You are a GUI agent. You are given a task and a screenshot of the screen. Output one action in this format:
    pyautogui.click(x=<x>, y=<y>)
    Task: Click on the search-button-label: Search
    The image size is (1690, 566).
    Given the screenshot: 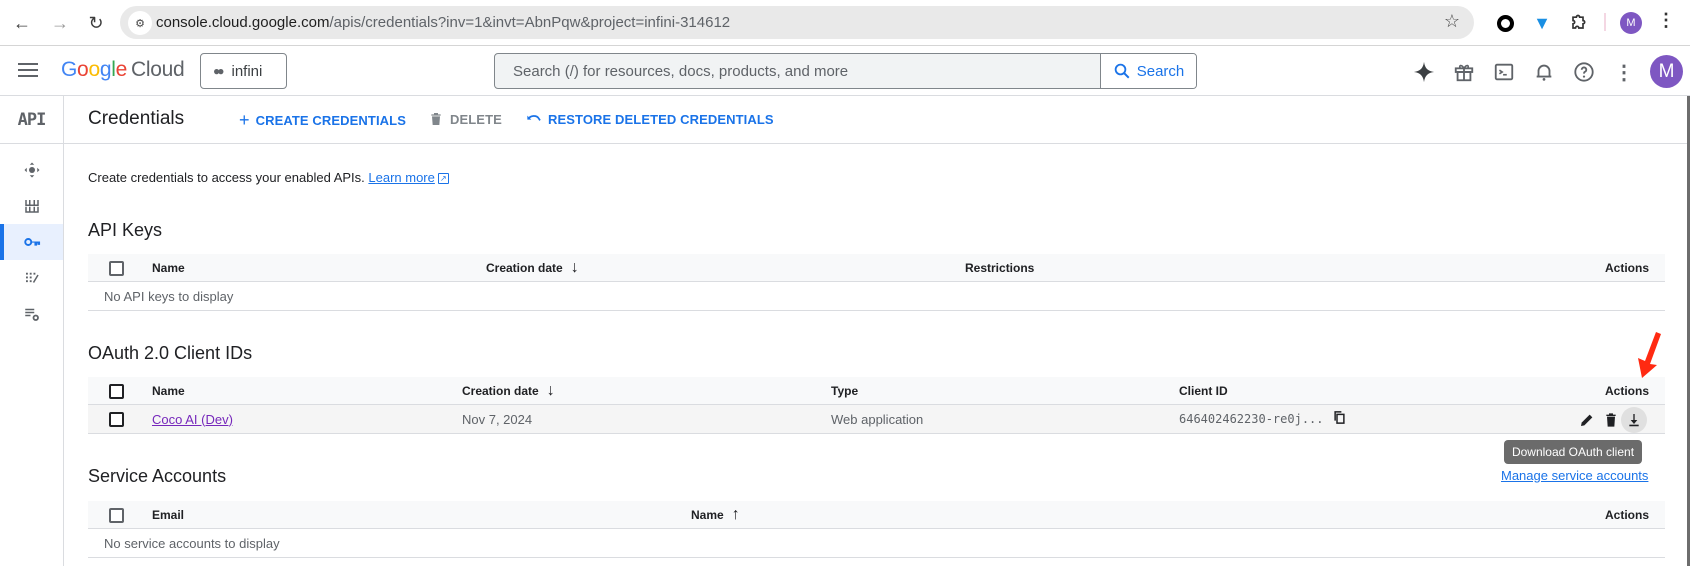 What is the action you would take?
    pyautogui.click(x=1160, y=71)
    